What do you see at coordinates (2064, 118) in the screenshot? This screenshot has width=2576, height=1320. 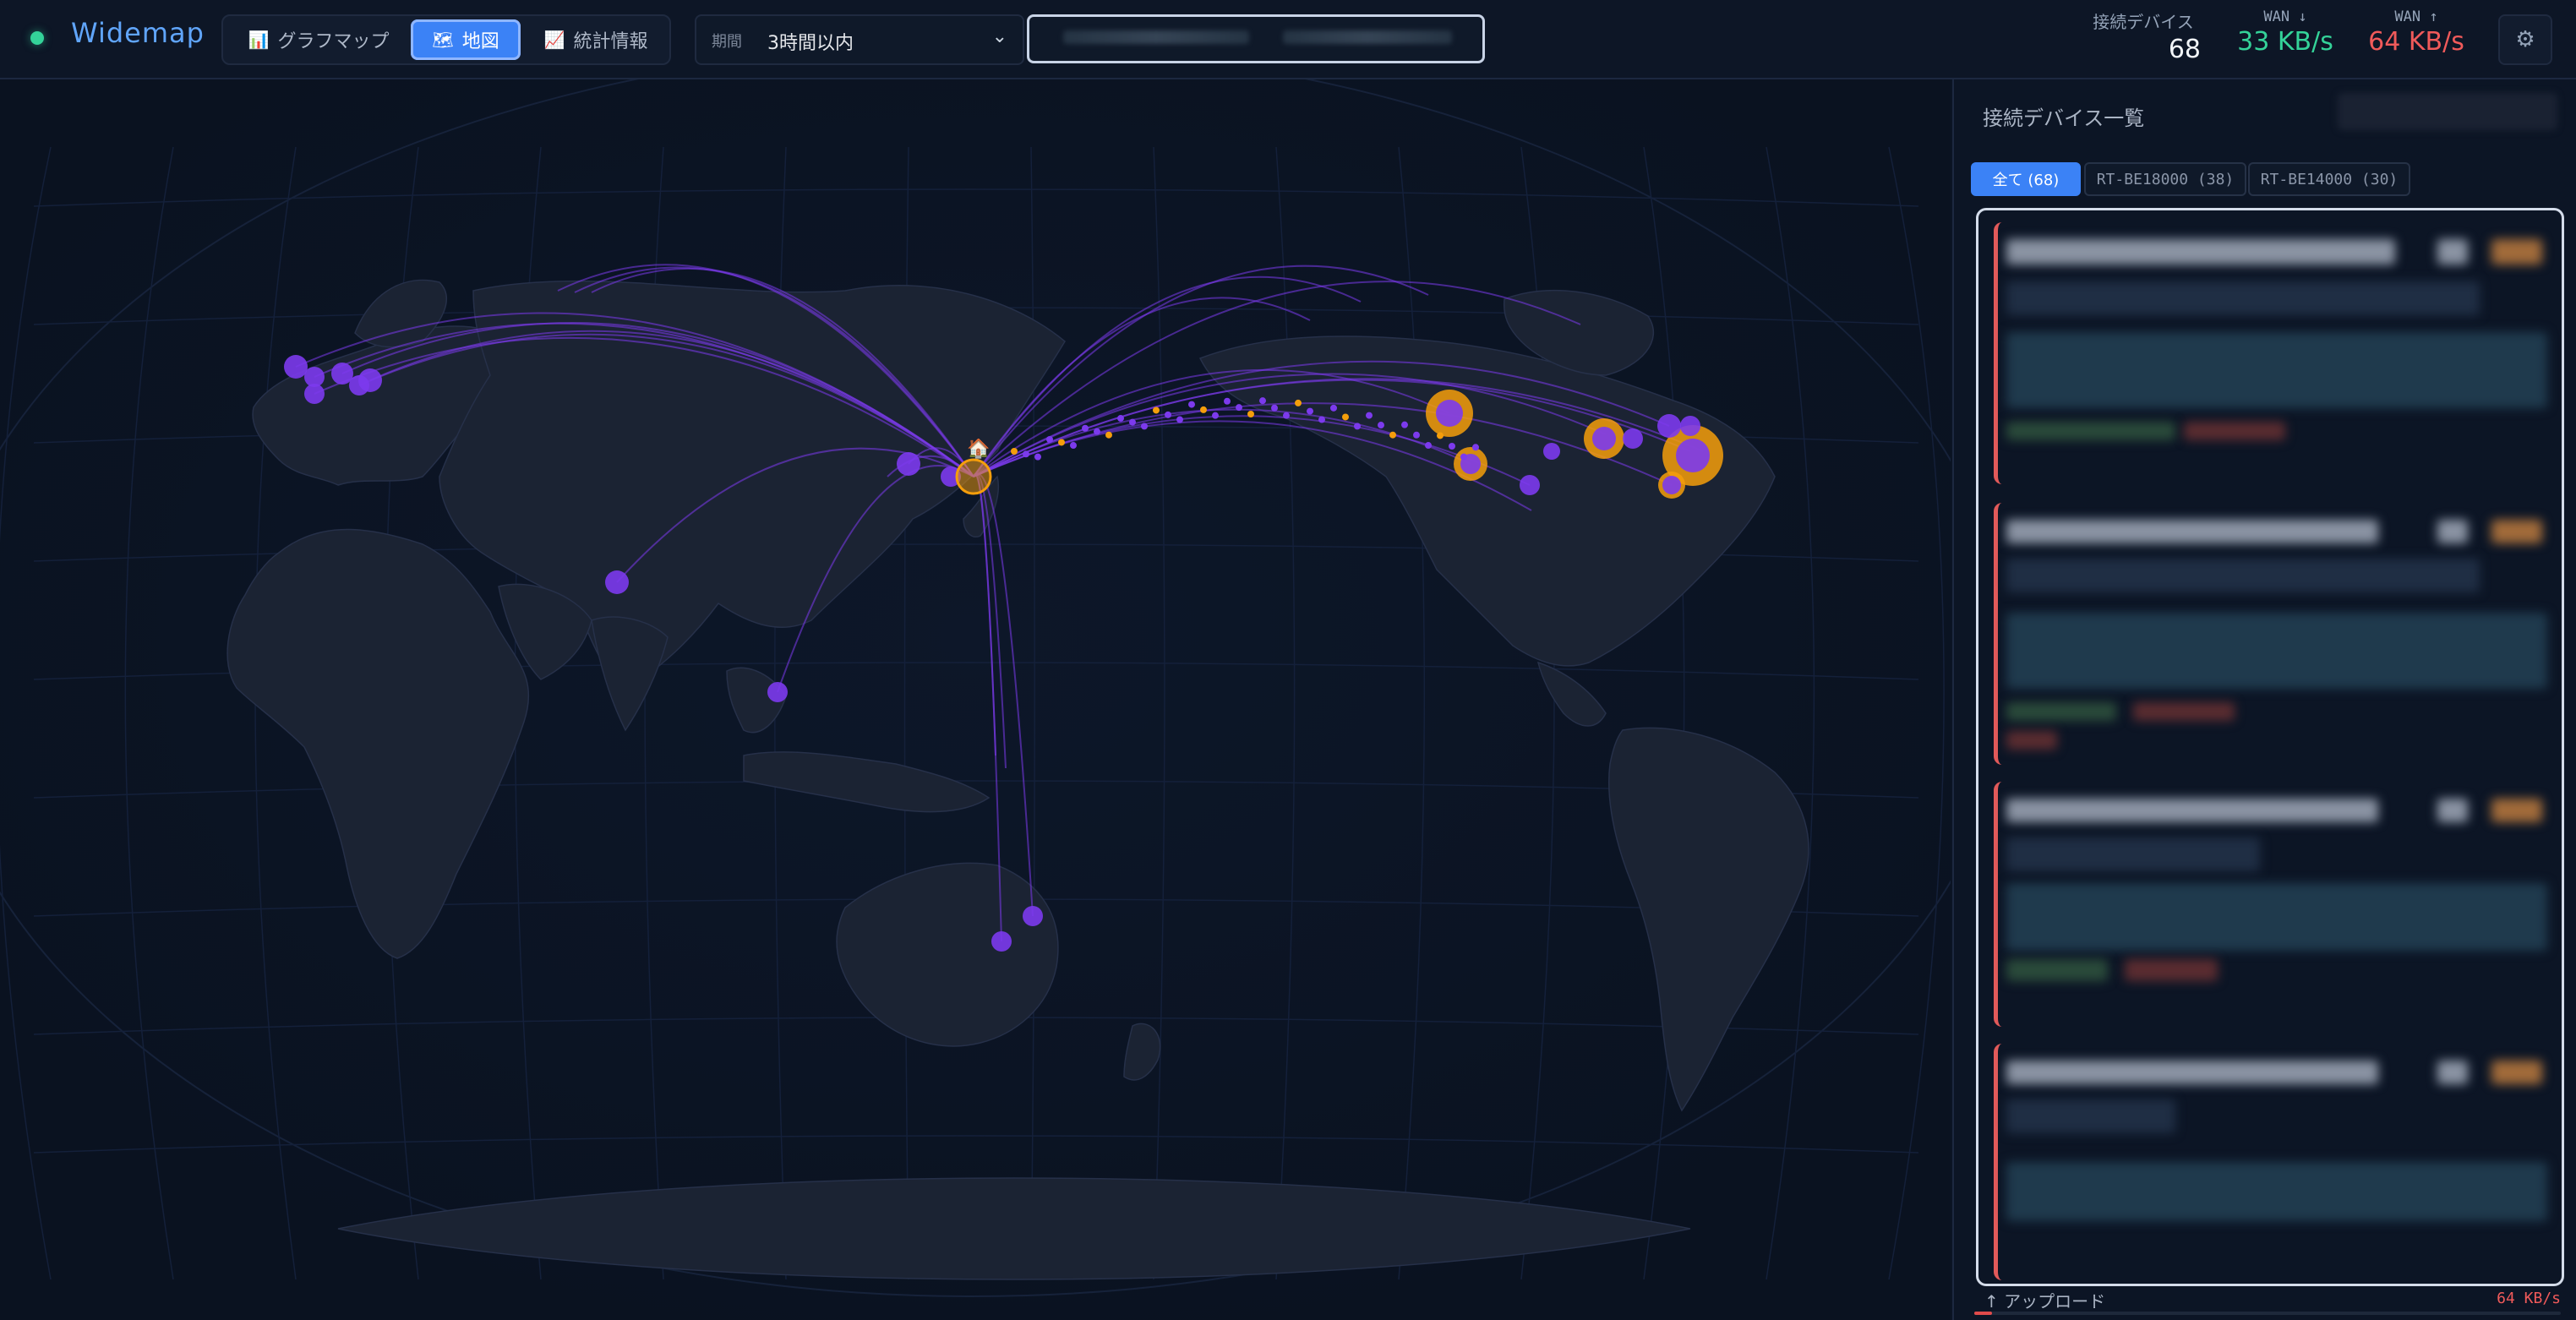 I see `panel-title: 接続デバイス一覧` at bounding box center [2064, 118].